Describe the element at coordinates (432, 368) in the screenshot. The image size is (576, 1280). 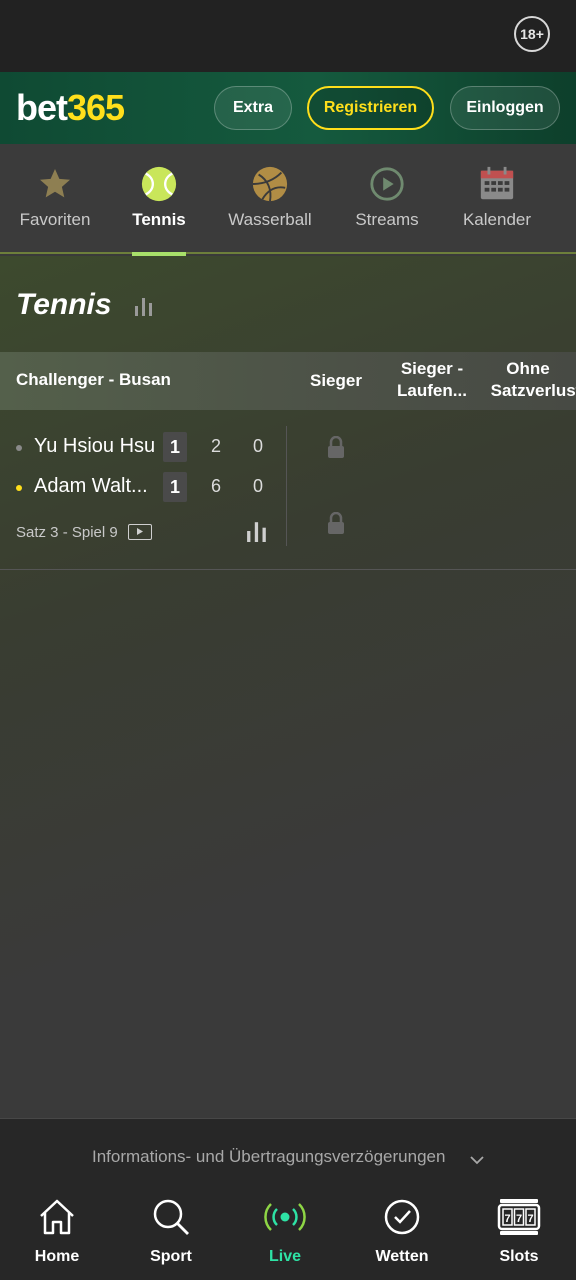
I see `column-sieger-laufend: Sieger -` at that location.